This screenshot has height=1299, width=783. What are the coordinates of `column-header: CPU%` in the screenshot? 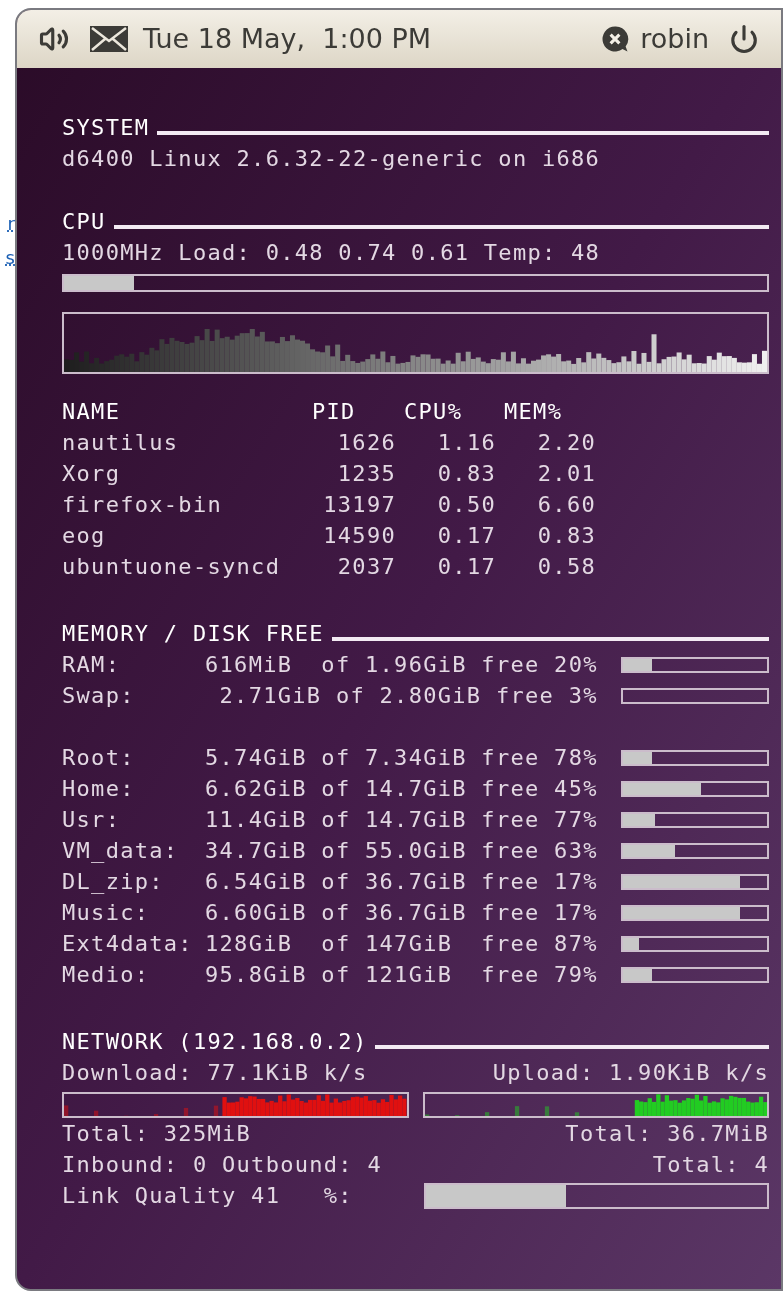 It's located at (433, 412).